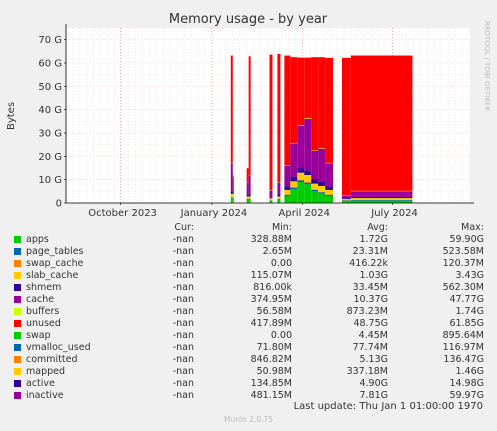 This screenshot has width=497, height=431. Describe the element at coordinates (466, 323) in the screenshot. I see `legend-max: 61.85G` at that location.